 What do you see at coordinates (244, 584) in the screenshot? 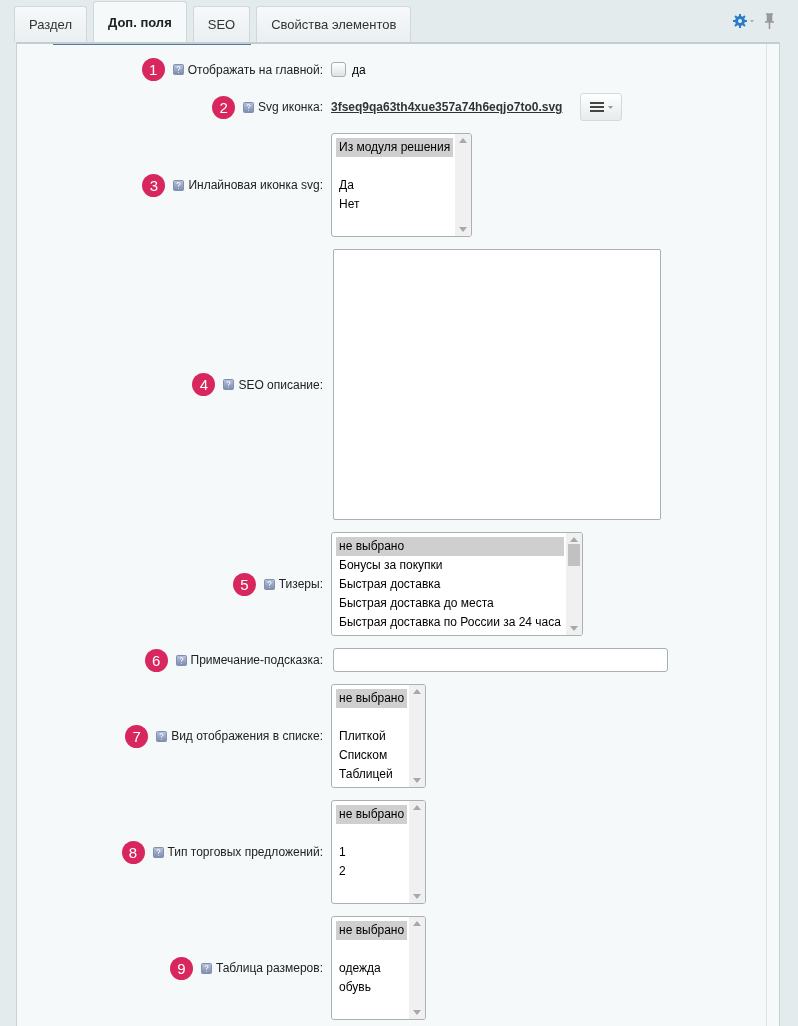
I see `number-badge: 5` at bounding box center [244, 584].